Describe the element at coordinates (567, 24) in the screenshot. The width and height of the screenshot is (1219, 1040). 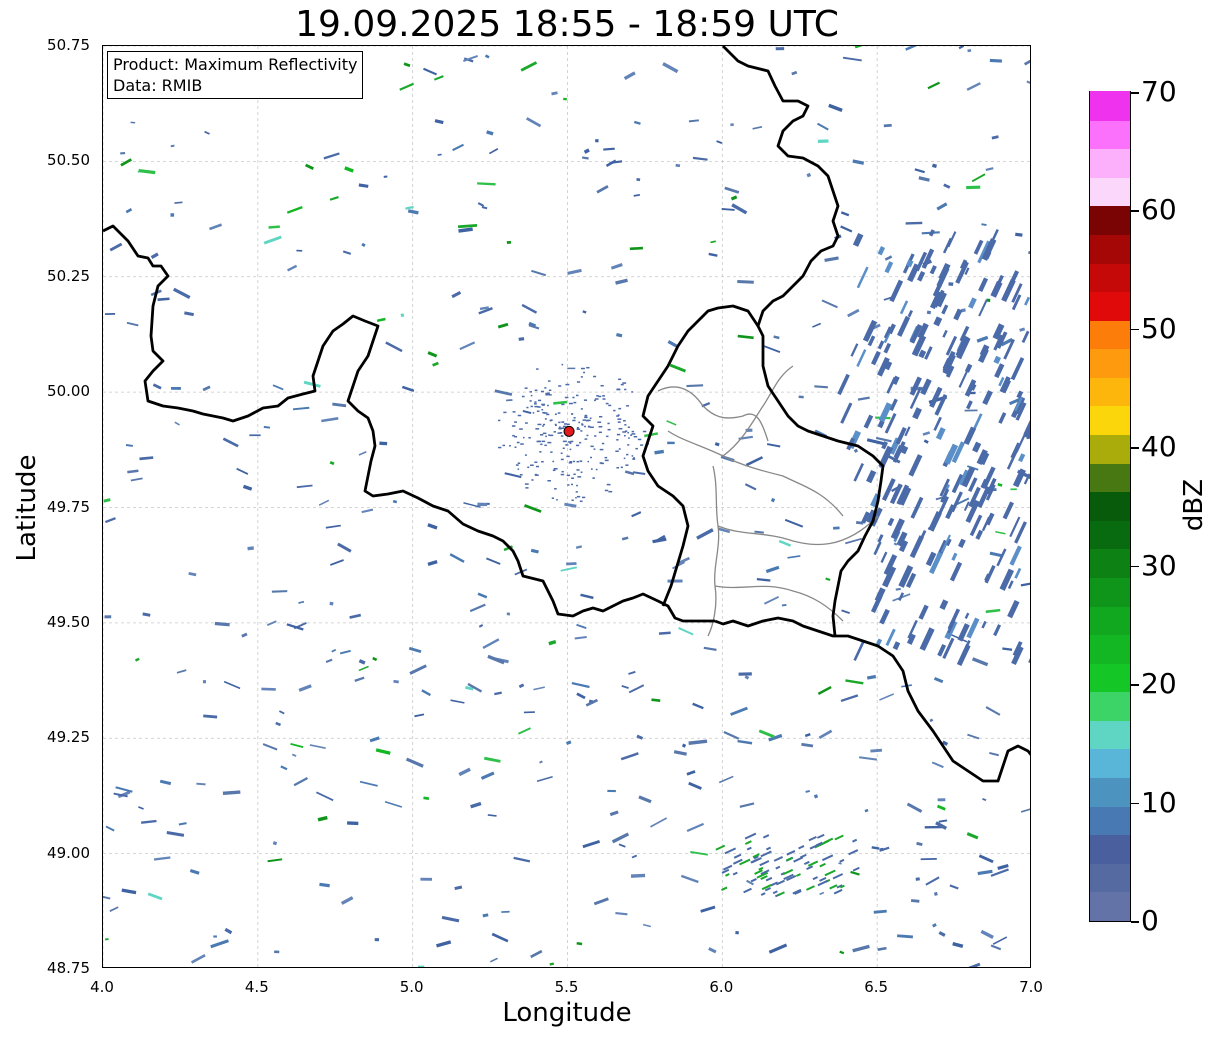
I see `chart-title: 19.09.2025 18:55 - 18:59 UTC` at that location.